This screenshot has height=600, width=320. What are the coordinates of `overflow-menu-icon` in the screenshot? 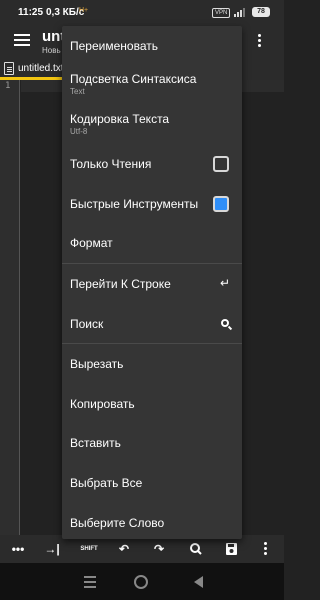 It's located at (260, 41).